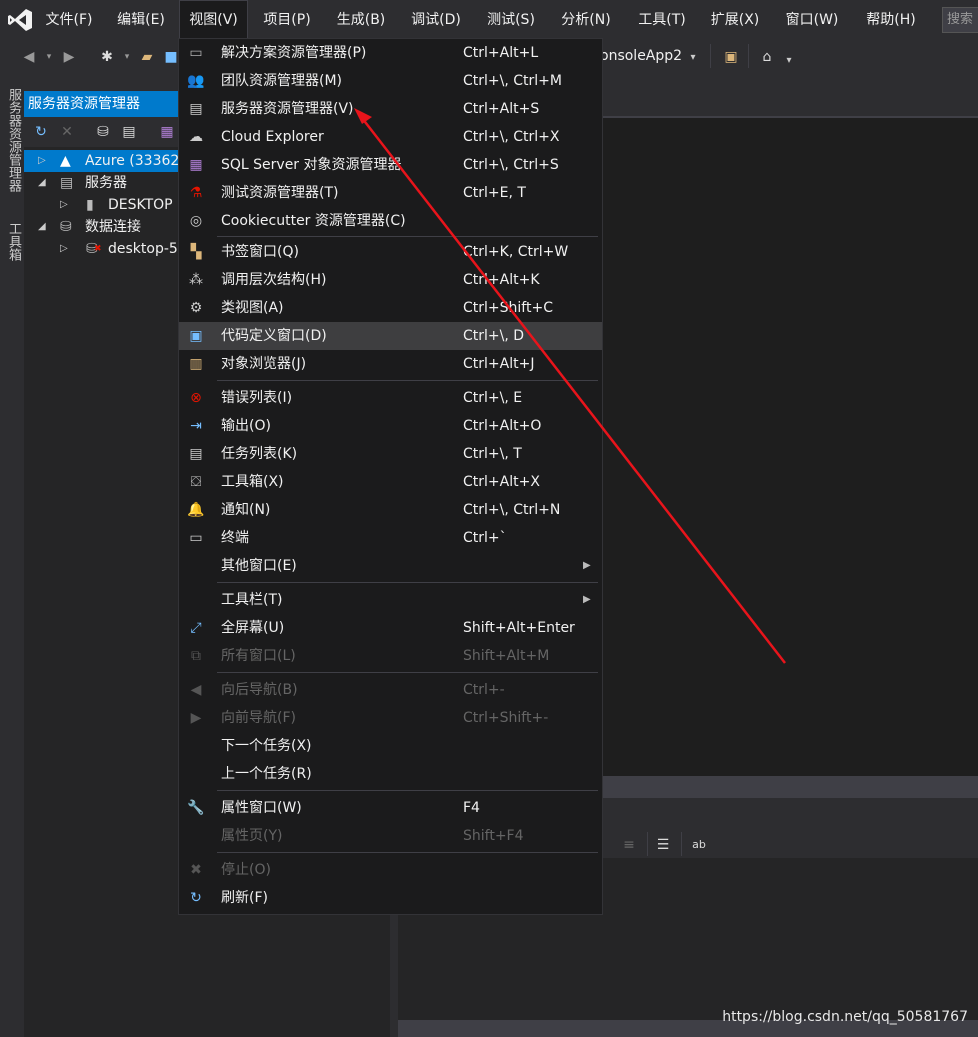 The image size is (978, 1037). Describe the element at coordinates (196, 252) in the screenshot. I see `bookmark-icon: ▚` at that location.